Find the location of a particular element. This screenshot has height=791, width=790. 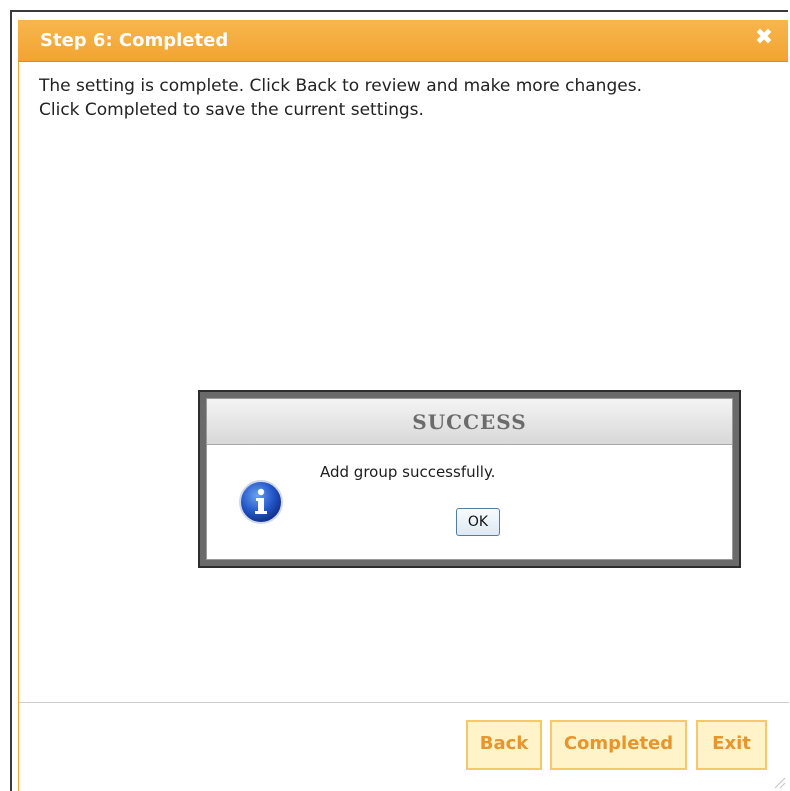

success-modal-panel: SUCCESS Add group successfully. OK is located at coordinates (469, 479).